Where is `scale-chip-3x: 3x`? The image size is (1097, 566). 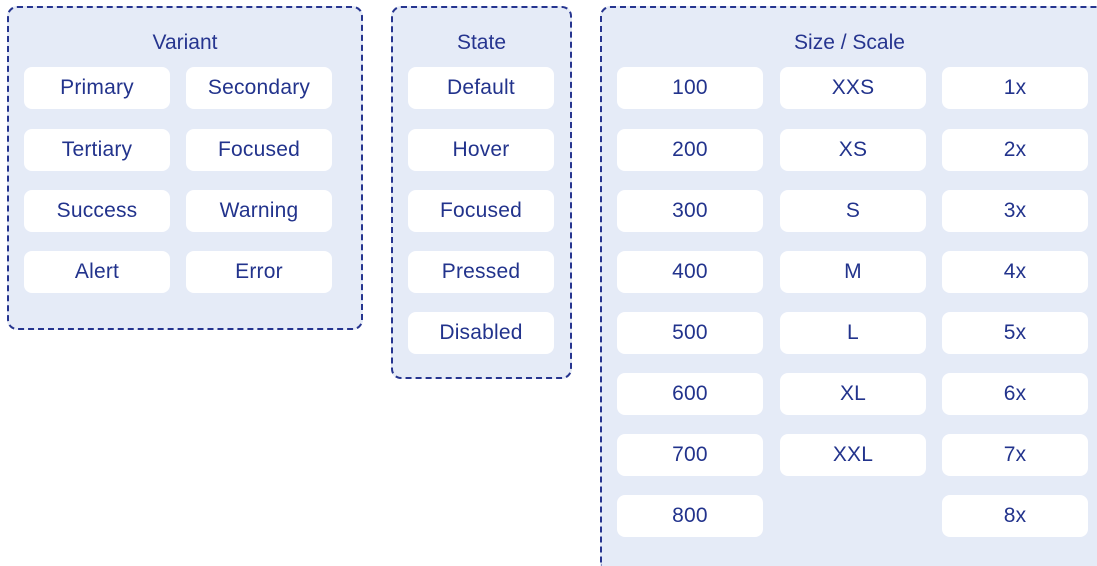
scale-chip-3x: 3x is located at coordinates (1015, 211).